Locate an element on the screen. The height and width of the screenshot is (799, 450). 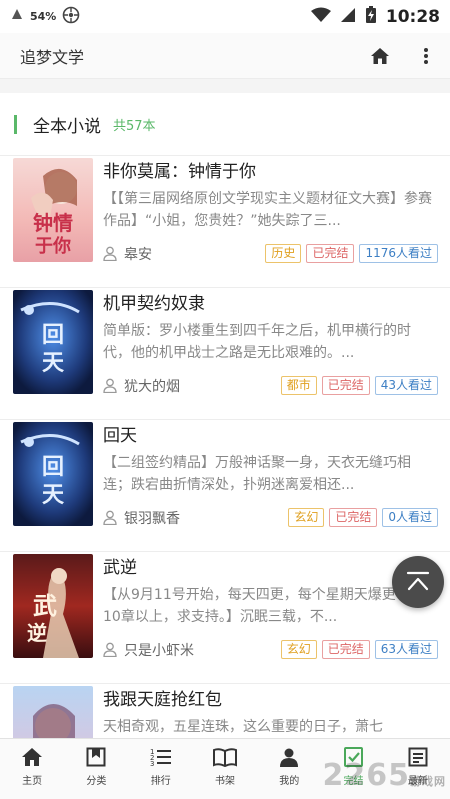
tab-label: 完结 is located at coordinates (353, 781).